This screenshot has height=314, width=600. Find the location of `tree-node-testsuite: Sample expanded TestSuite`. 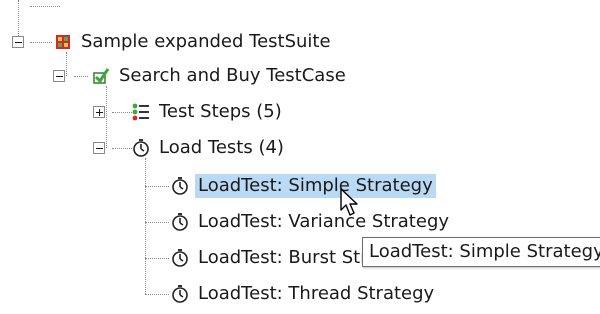

tree-node-testsuite: Sample expanded TestSuite is located at coordinates (194, 42).